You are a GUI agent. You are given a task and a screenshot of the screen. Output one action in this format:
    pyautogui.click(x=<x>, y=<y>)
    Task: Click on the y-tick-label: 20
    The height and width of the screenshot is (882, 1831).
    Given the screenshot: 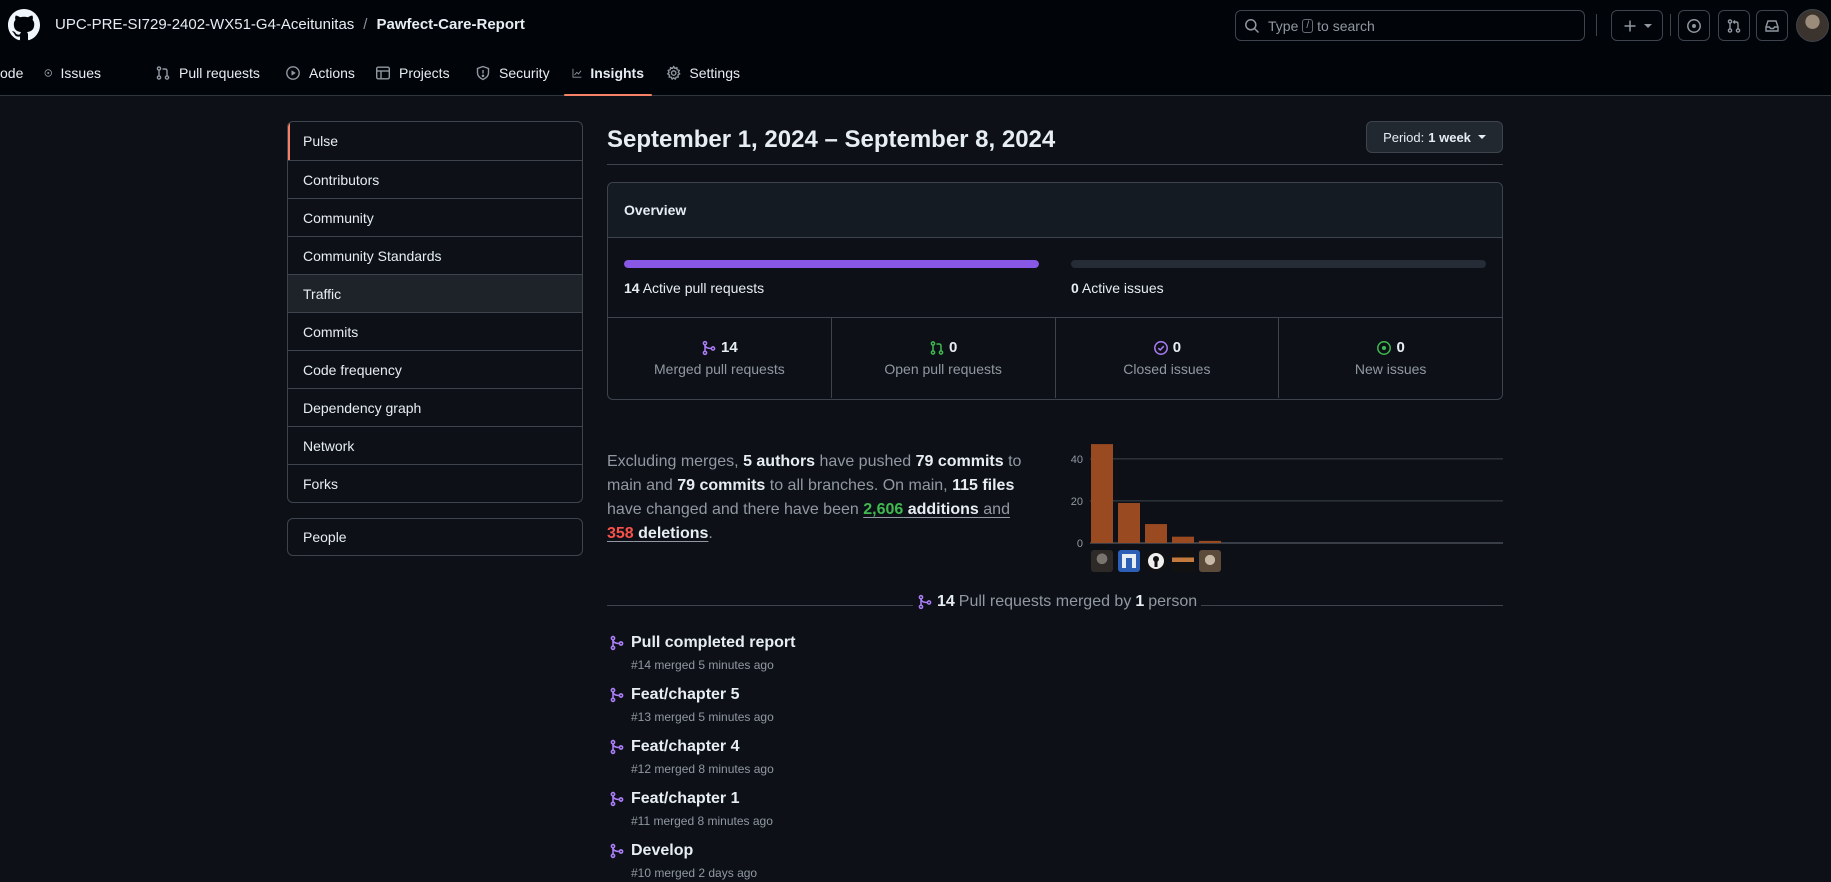 What is the action you would take?
    pyautogui.click(x=1077, y=502)
    